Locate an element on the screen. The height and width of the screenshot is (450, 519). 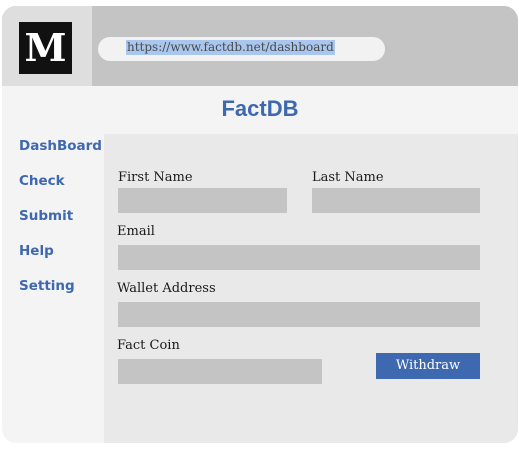
wallet-address-label: Wallet Address is located at coordinates (166, 288).